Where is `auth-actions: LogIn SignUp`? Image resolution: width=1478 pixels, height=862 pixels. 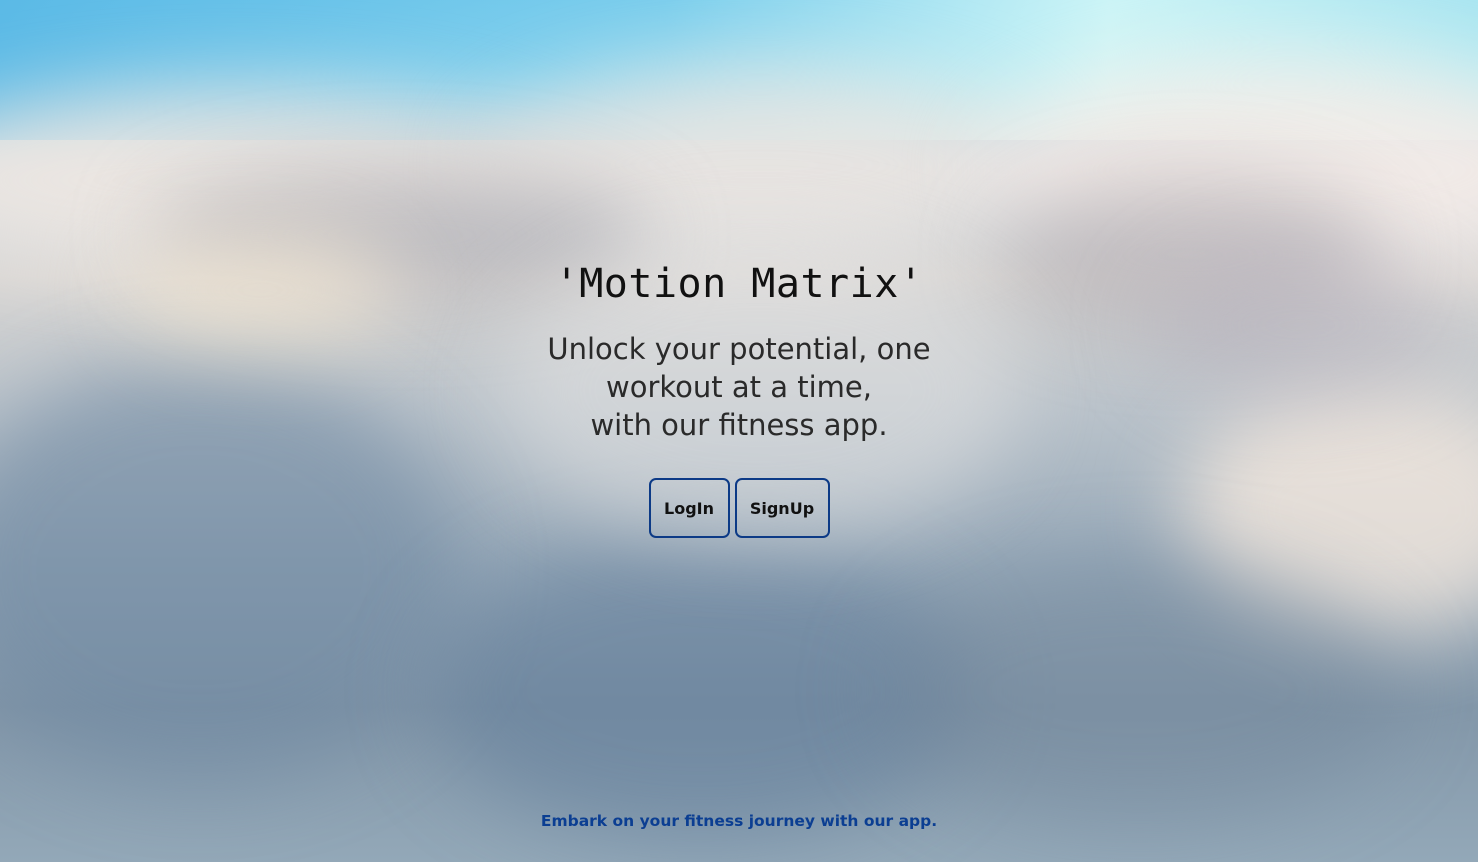 auth-actions: LogIn SignUp is located at coordinates (739, 508).